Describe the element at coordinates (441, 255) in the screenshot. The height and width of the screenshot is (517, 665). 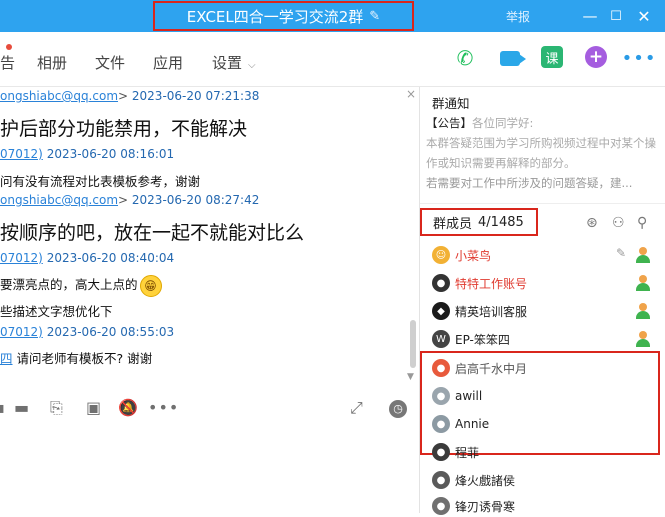
I see `avatar: ☺` at that location.